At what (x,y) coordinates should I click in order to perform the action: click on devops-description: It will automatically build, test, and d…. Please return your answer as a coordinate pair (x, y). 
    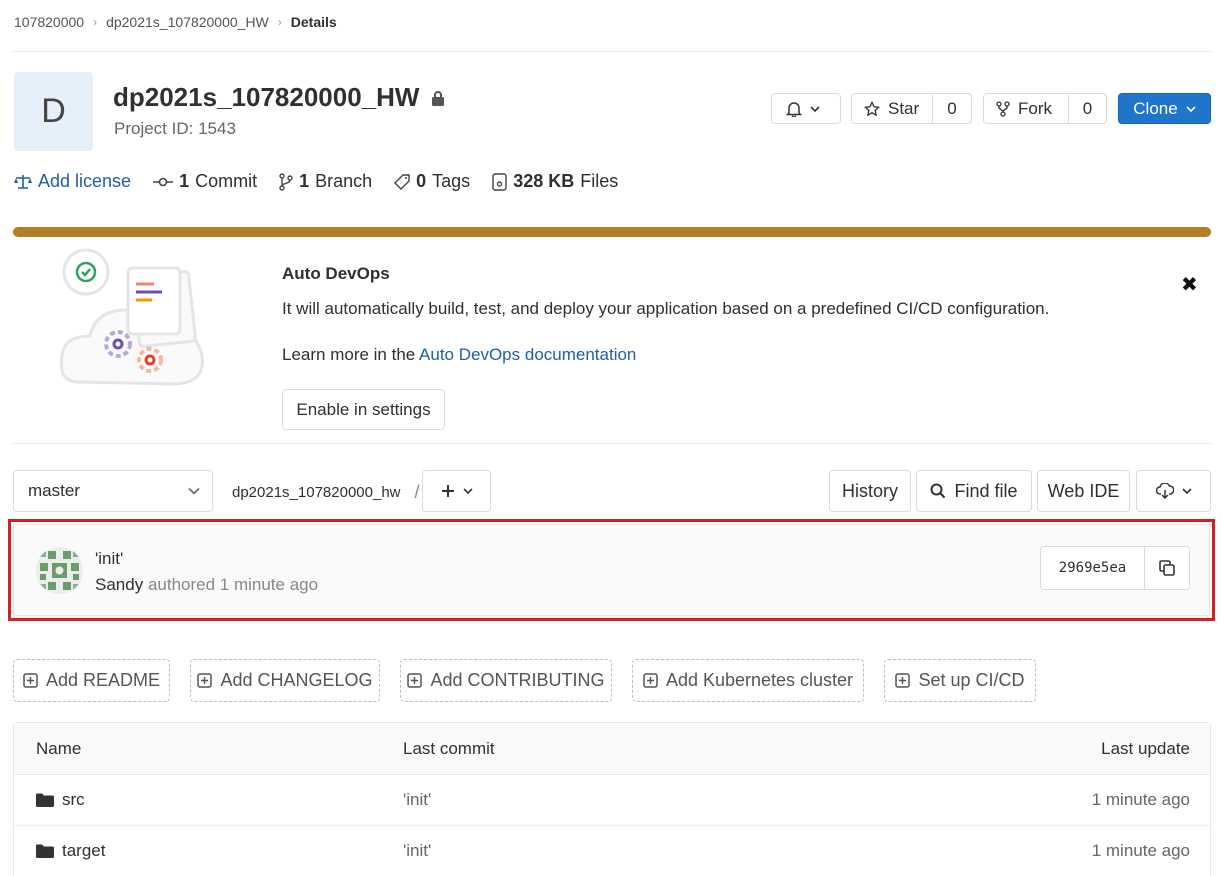
    Looking at the image, I should click on (666, 308).